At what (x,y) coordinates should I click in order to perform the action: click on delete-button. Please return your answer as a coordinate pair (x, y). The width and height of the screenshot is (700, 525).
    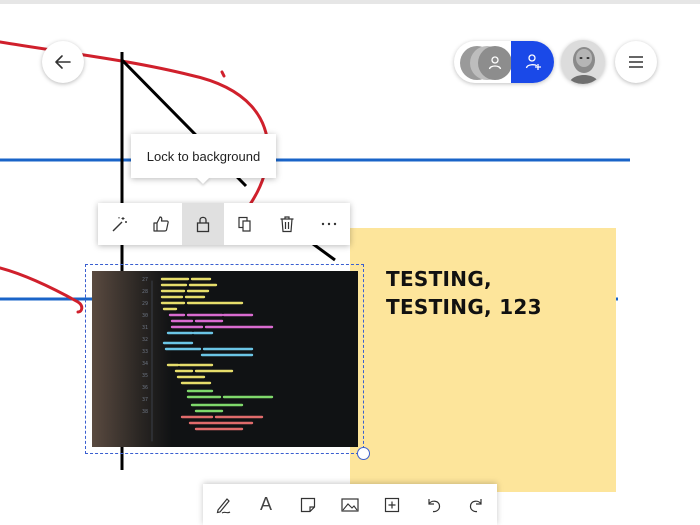
    Looking at the image, I should click on (287, 224).